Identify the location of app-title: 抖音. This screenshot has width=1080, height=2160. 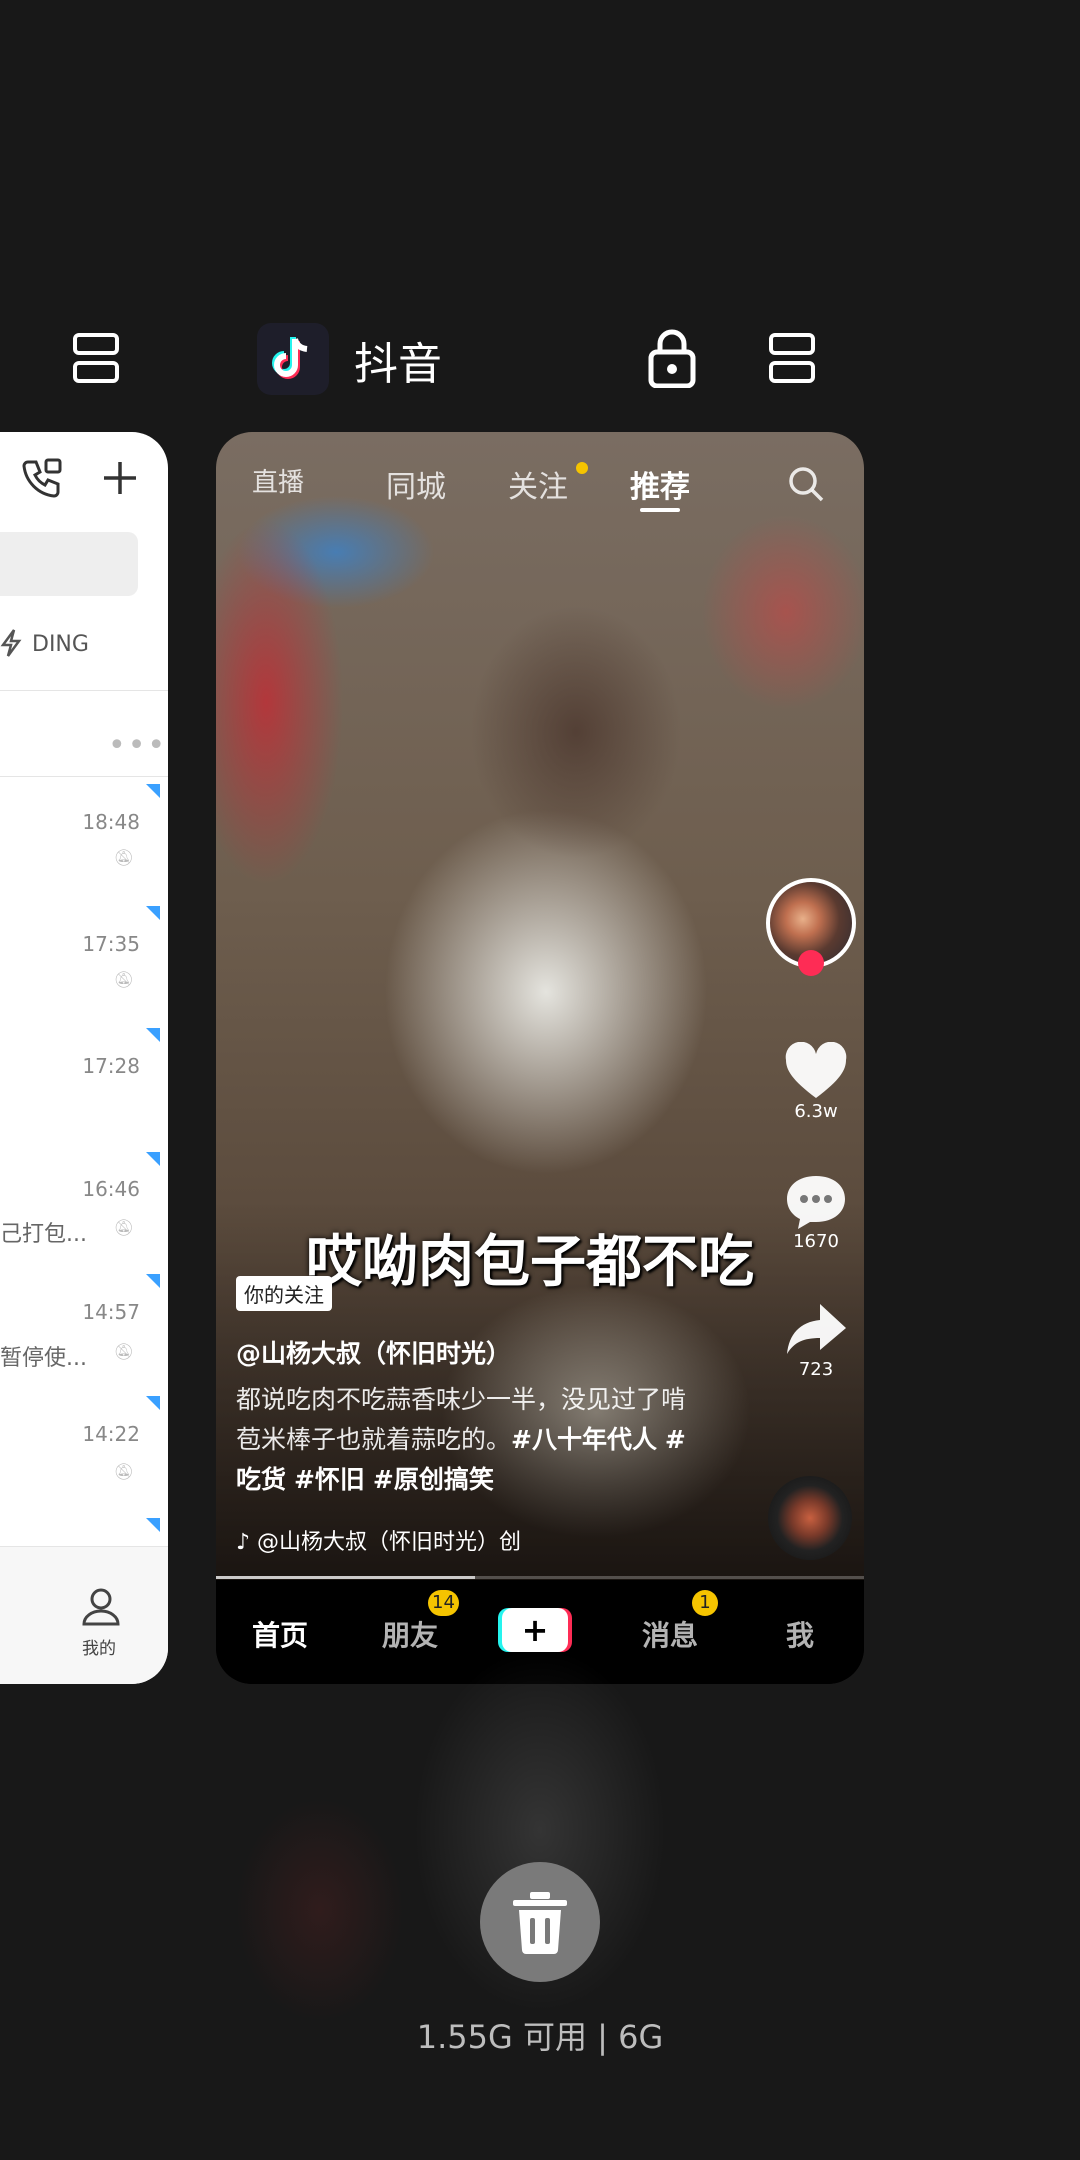
(398, 364).